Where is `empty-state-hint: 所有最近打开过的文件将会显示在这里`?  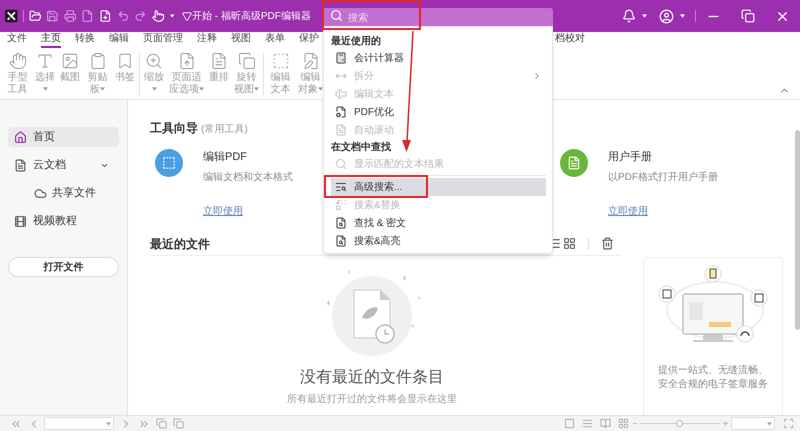 empty-state-hint: 所有最近打开过的文件将会显示在这里 is located at coordinates (372, 399).